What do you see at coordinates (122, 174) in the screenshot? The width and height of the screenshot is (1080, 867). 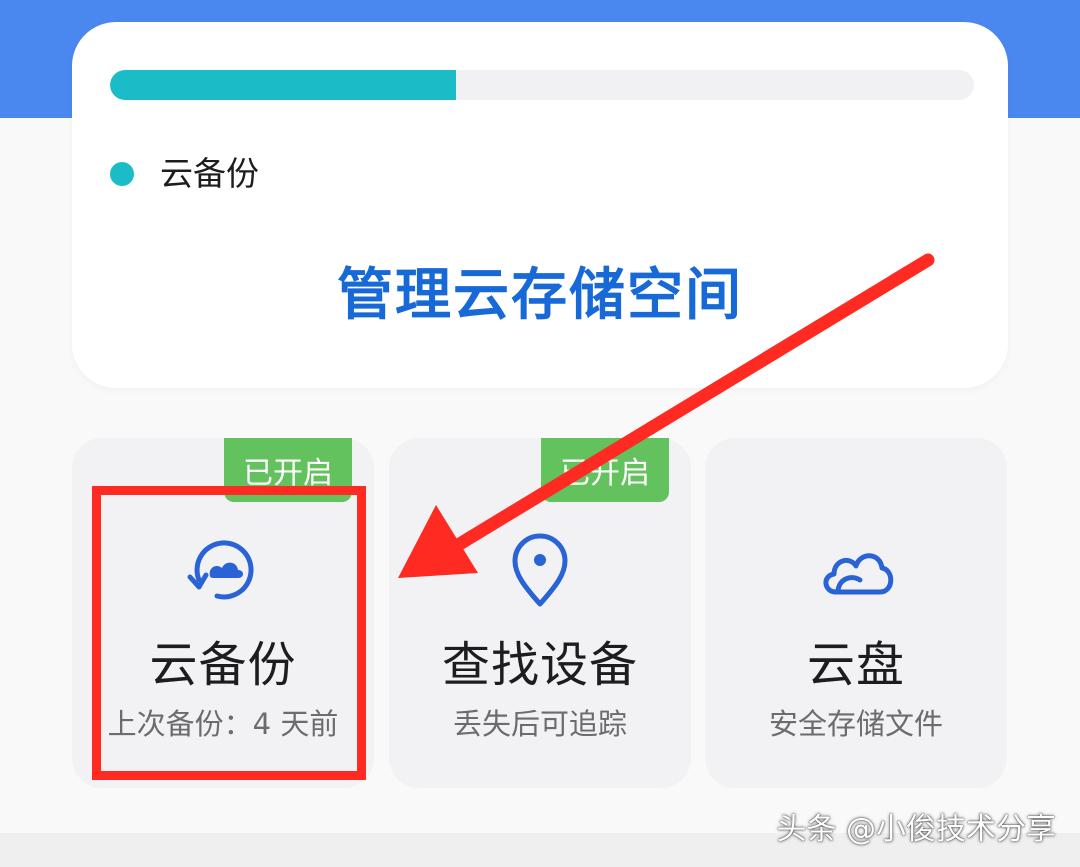 I see `cloud-backup-legend-dot` at bounding box center [122, 174].